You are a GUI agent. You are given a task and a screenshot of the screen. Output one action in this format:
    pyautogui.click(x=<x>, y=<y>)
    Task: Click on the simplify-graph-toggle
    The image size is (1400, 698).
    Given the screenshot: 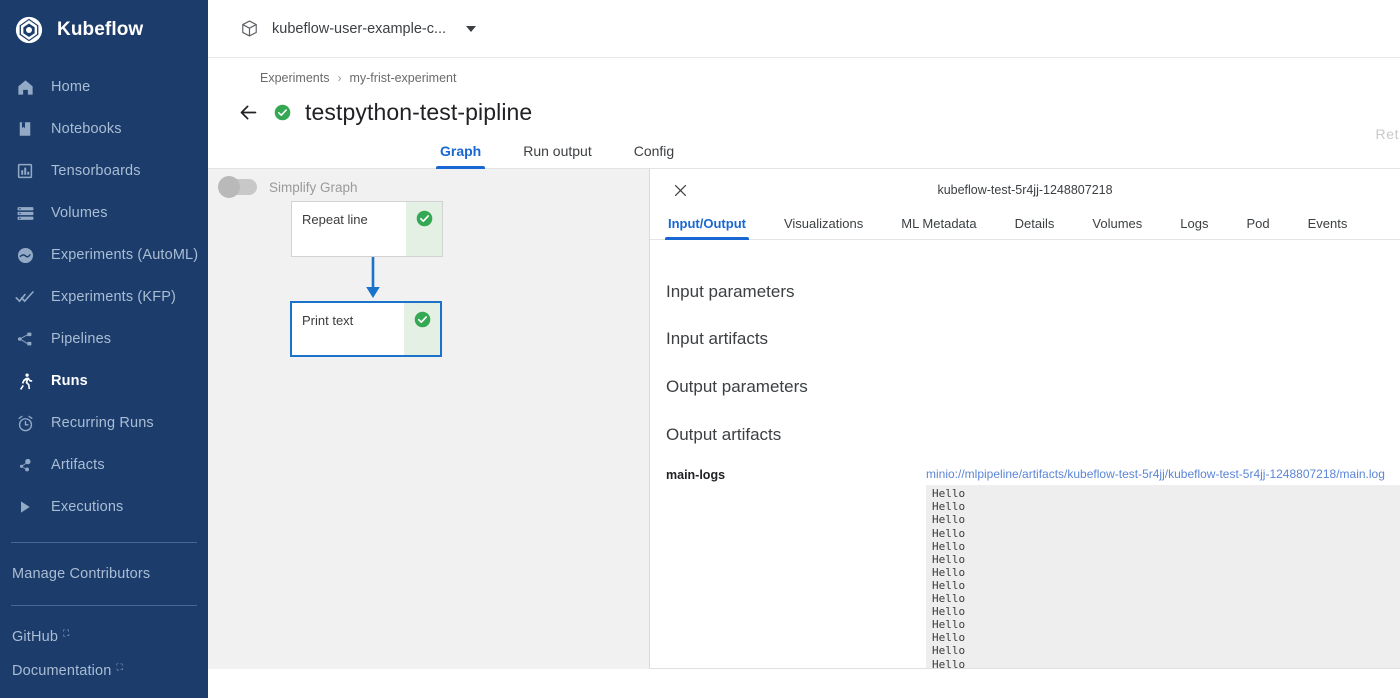 What is the action you would take?
    pyautogui.click(x=237, y=187)
    